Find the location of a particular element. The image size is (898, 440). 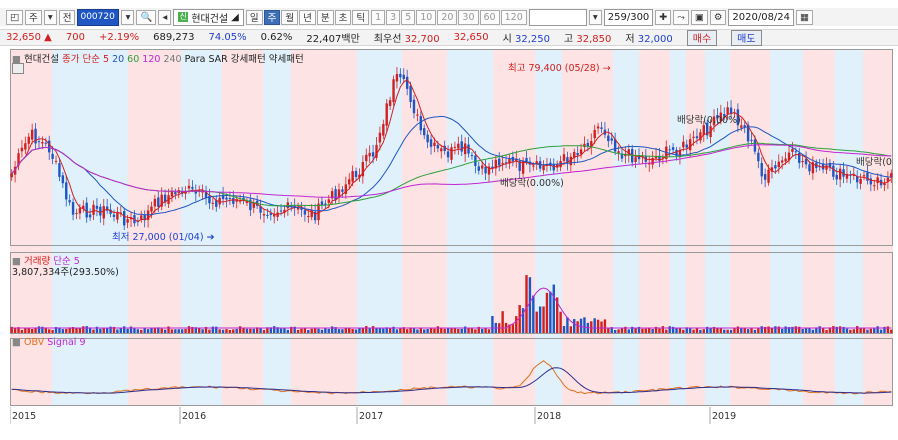

count-field: 259/300 is located at coordinates (628, 17).